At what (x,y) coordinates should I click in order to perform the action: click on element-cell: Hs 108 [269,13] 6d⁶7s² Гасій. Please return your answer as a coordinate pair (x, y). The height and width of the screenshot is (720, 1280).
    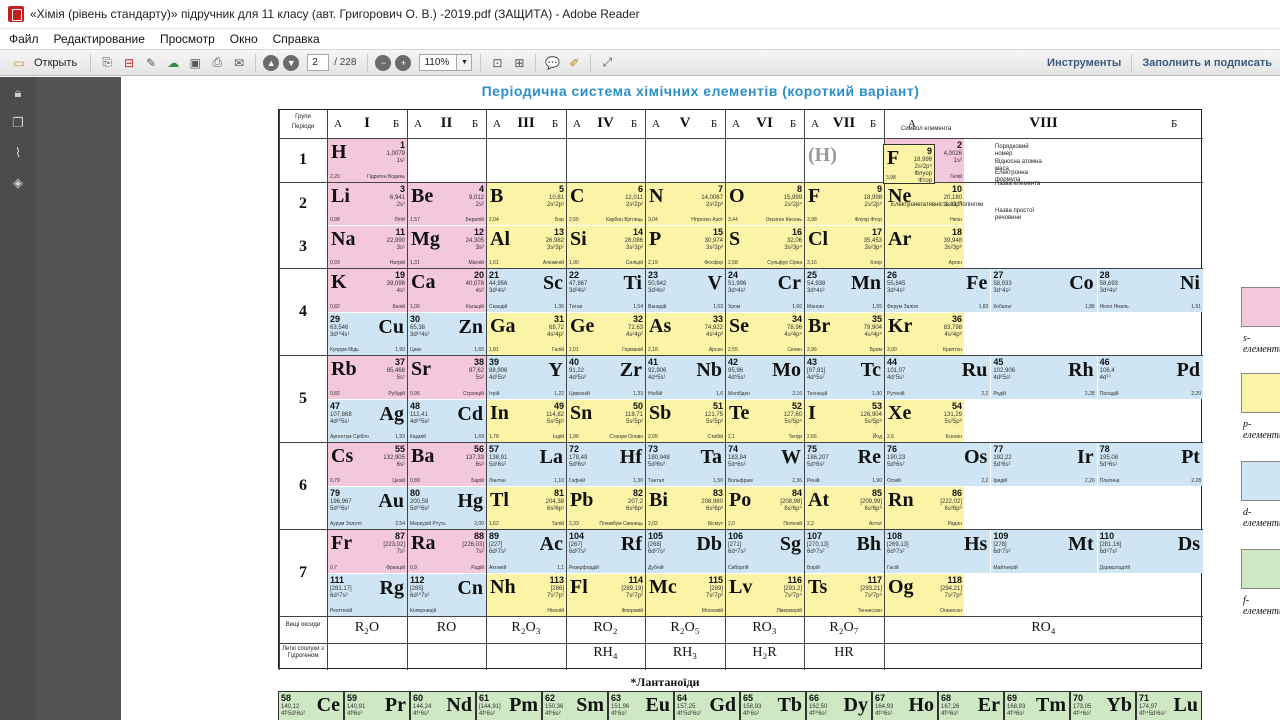
    Looking at the image, I should click on (938, 551).